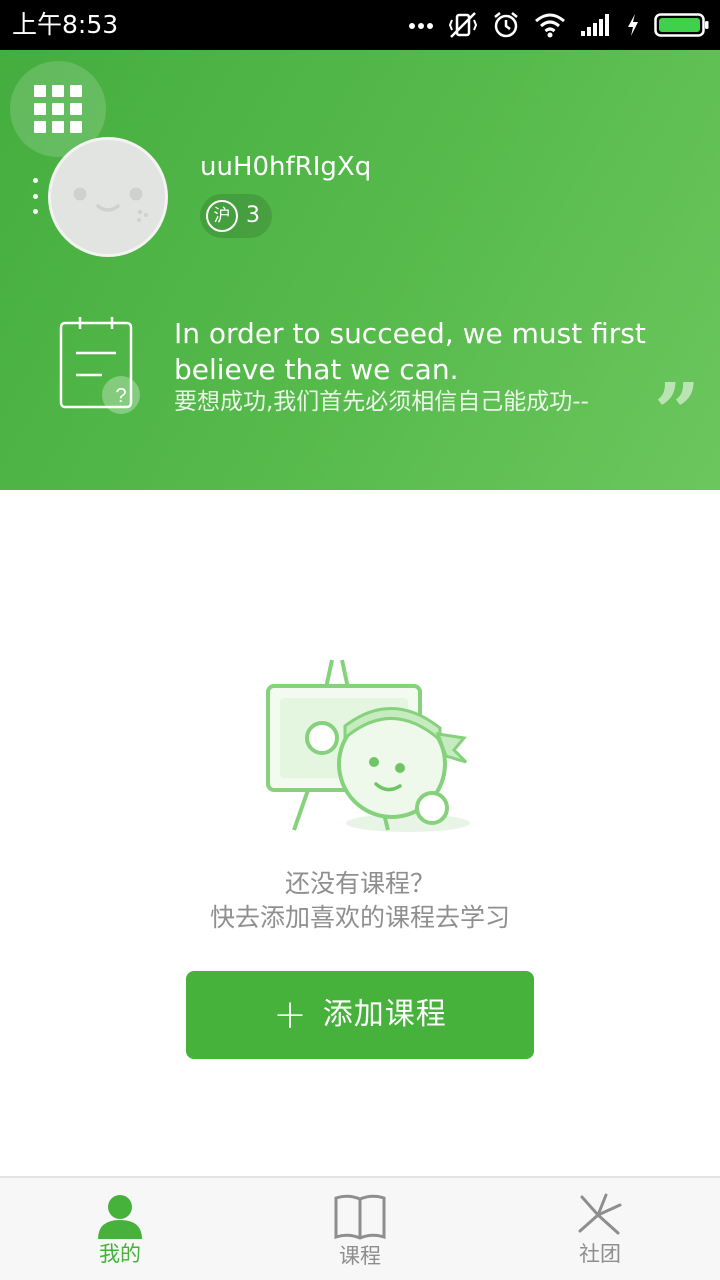  I want to click on wifi-icon, so click(550, 25).